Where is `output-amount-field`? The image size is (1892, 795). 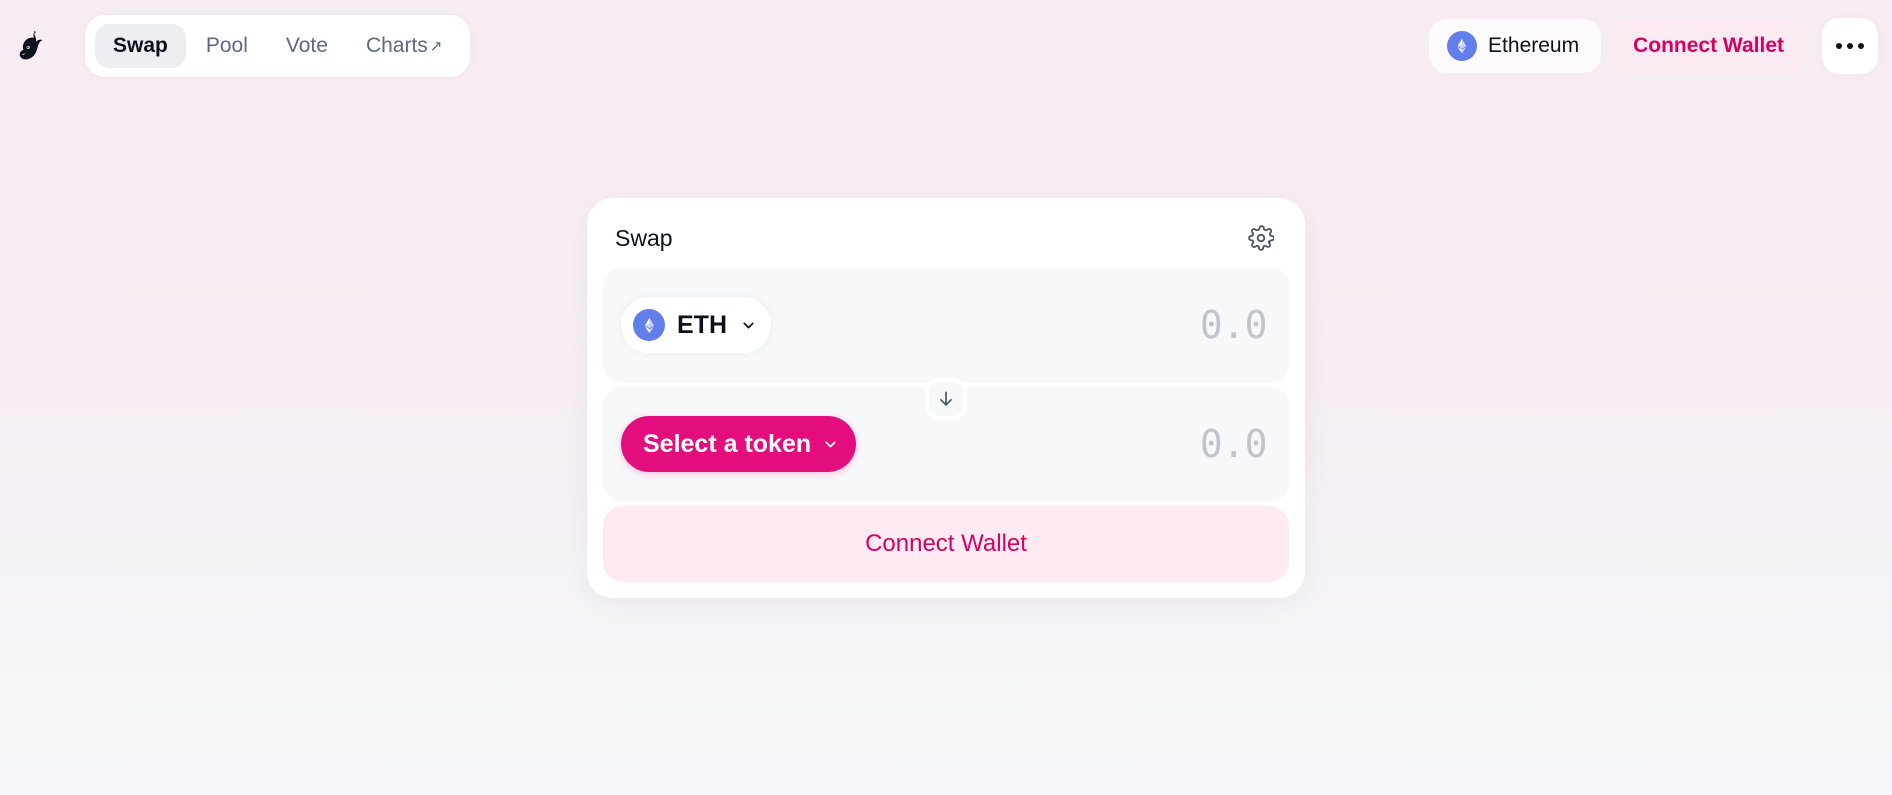
output-amount-field is located at coordinates (1102, 444).